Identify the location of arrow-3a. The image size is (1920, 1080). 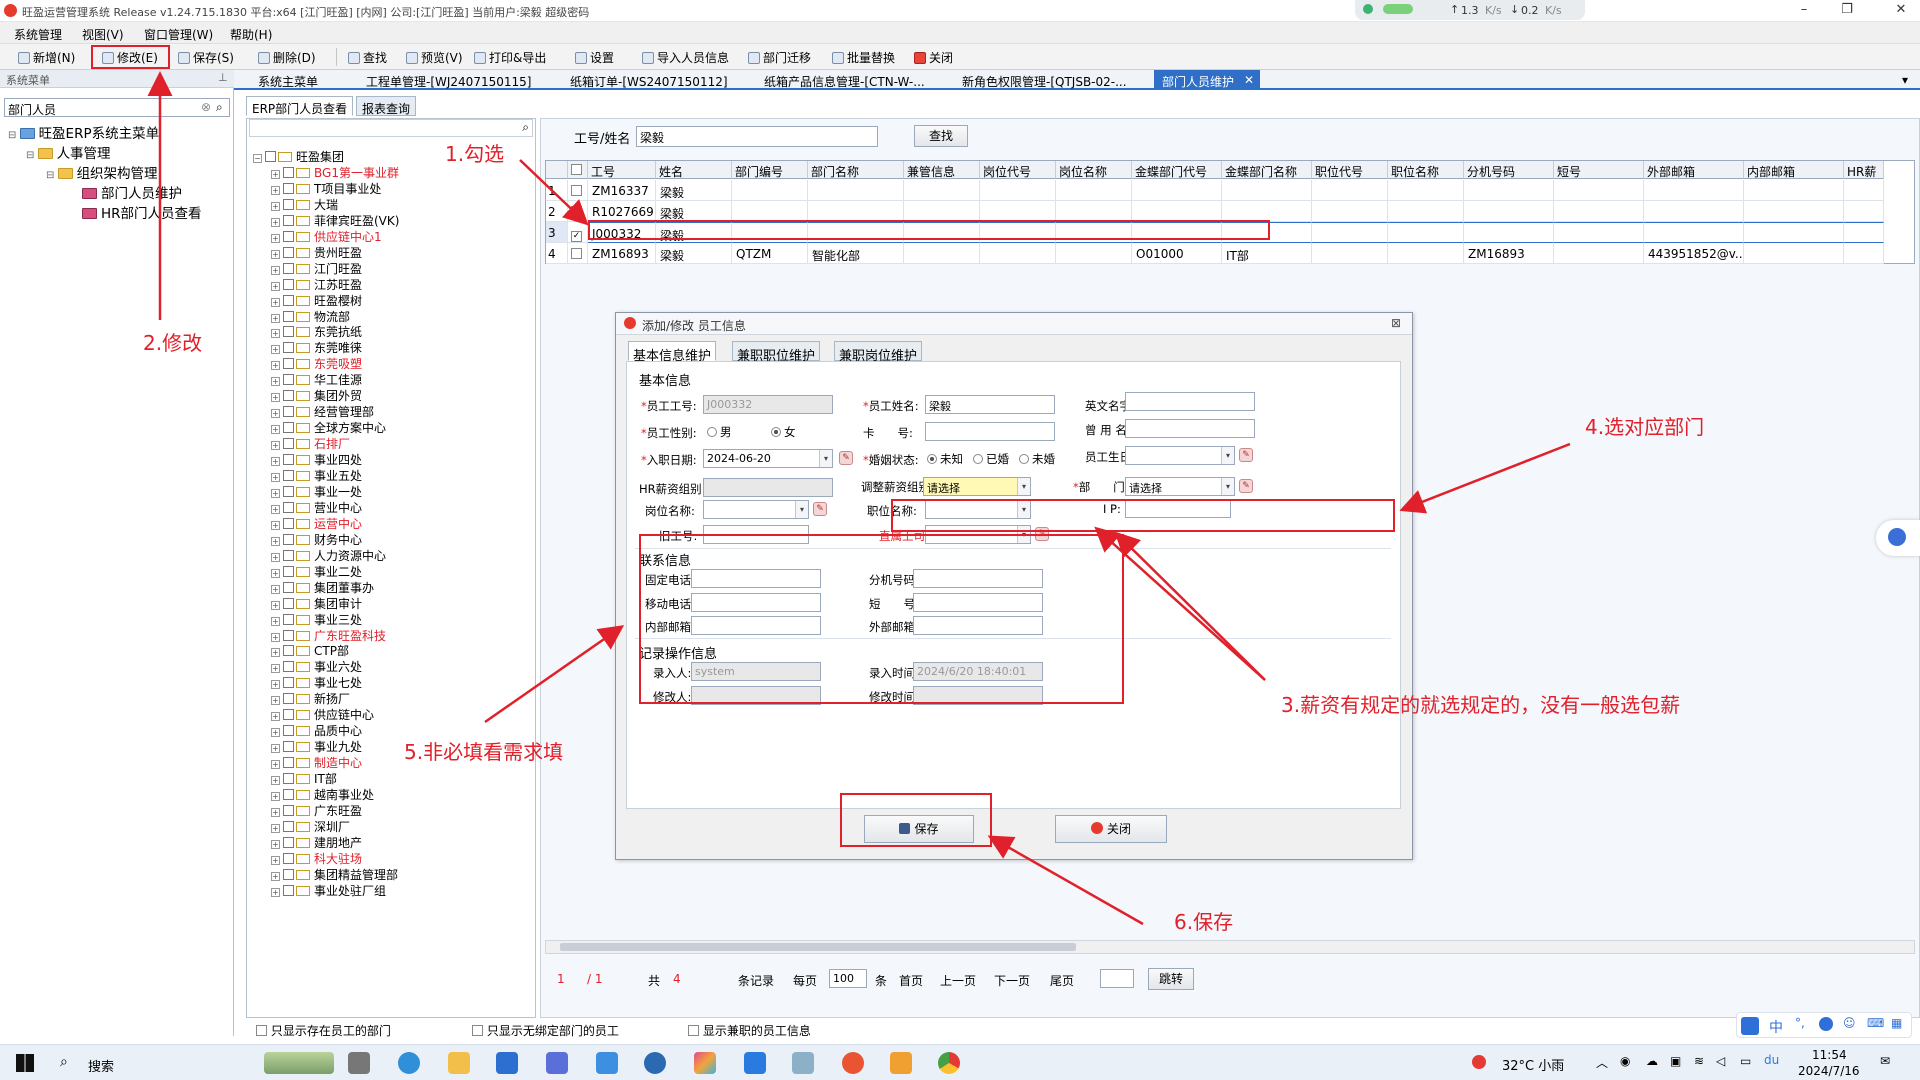
(1190, 606).